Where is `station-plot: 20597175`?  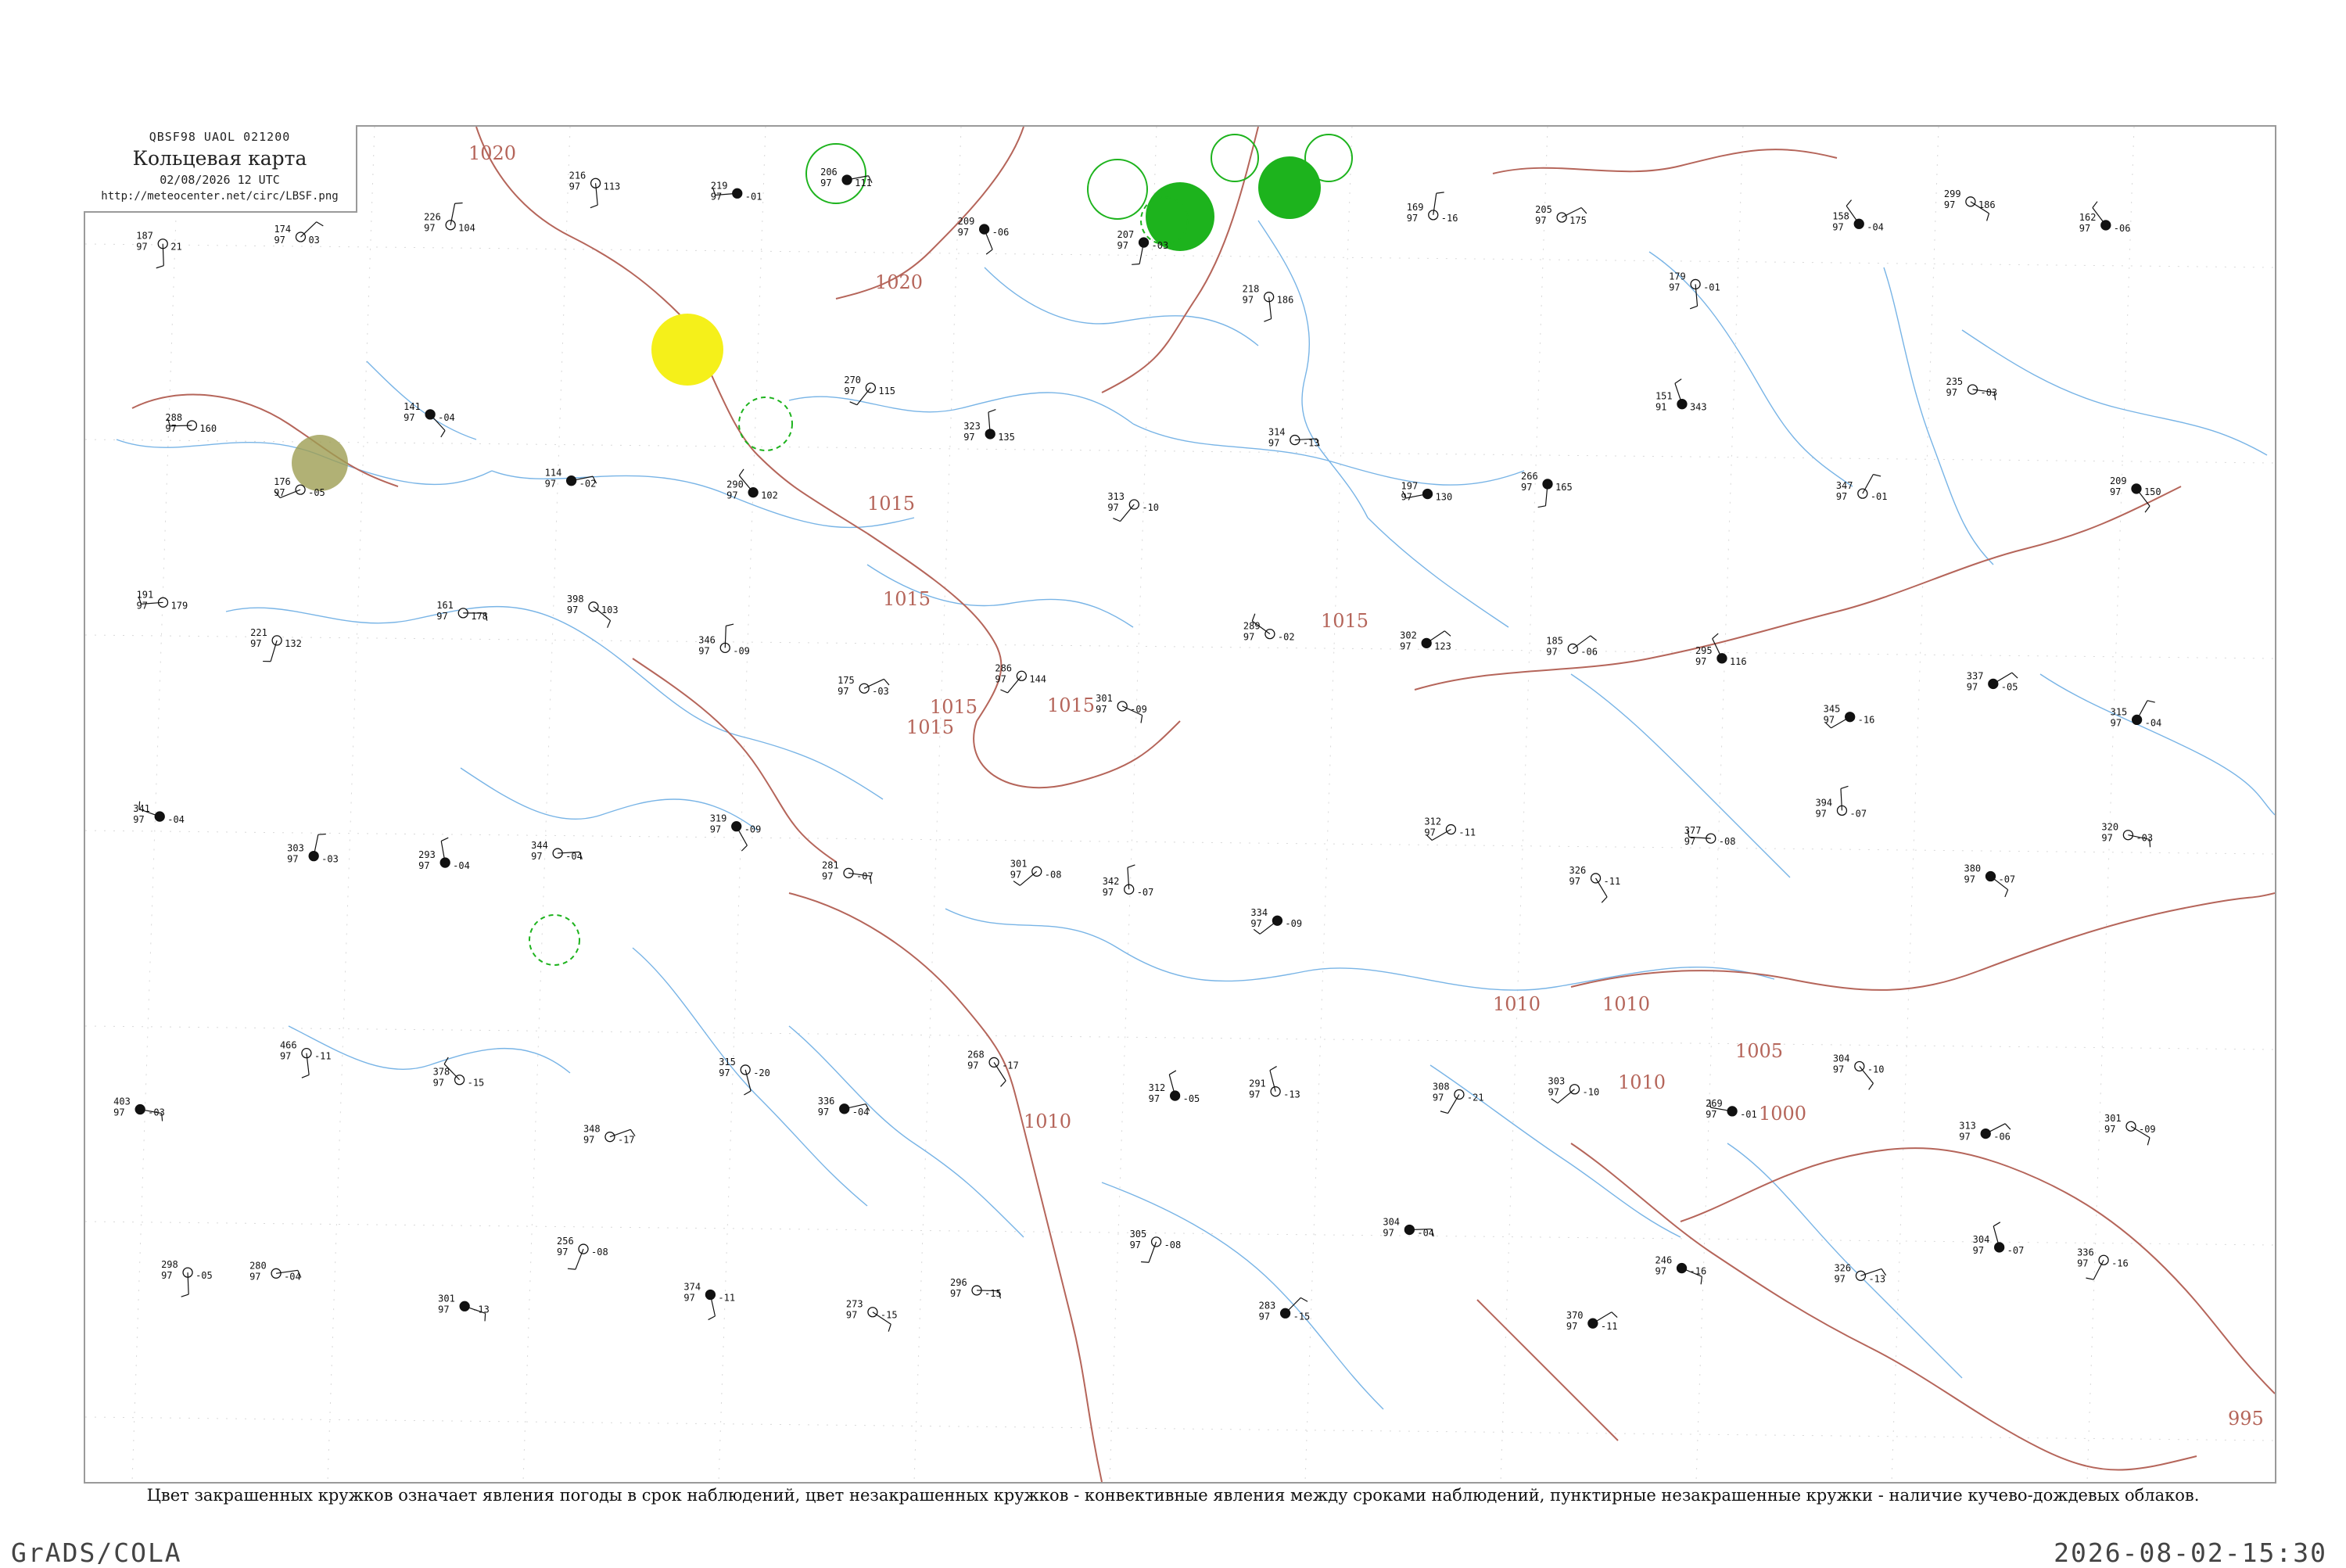 station-plot: 20597175 is located at coordinates (1561, 215).